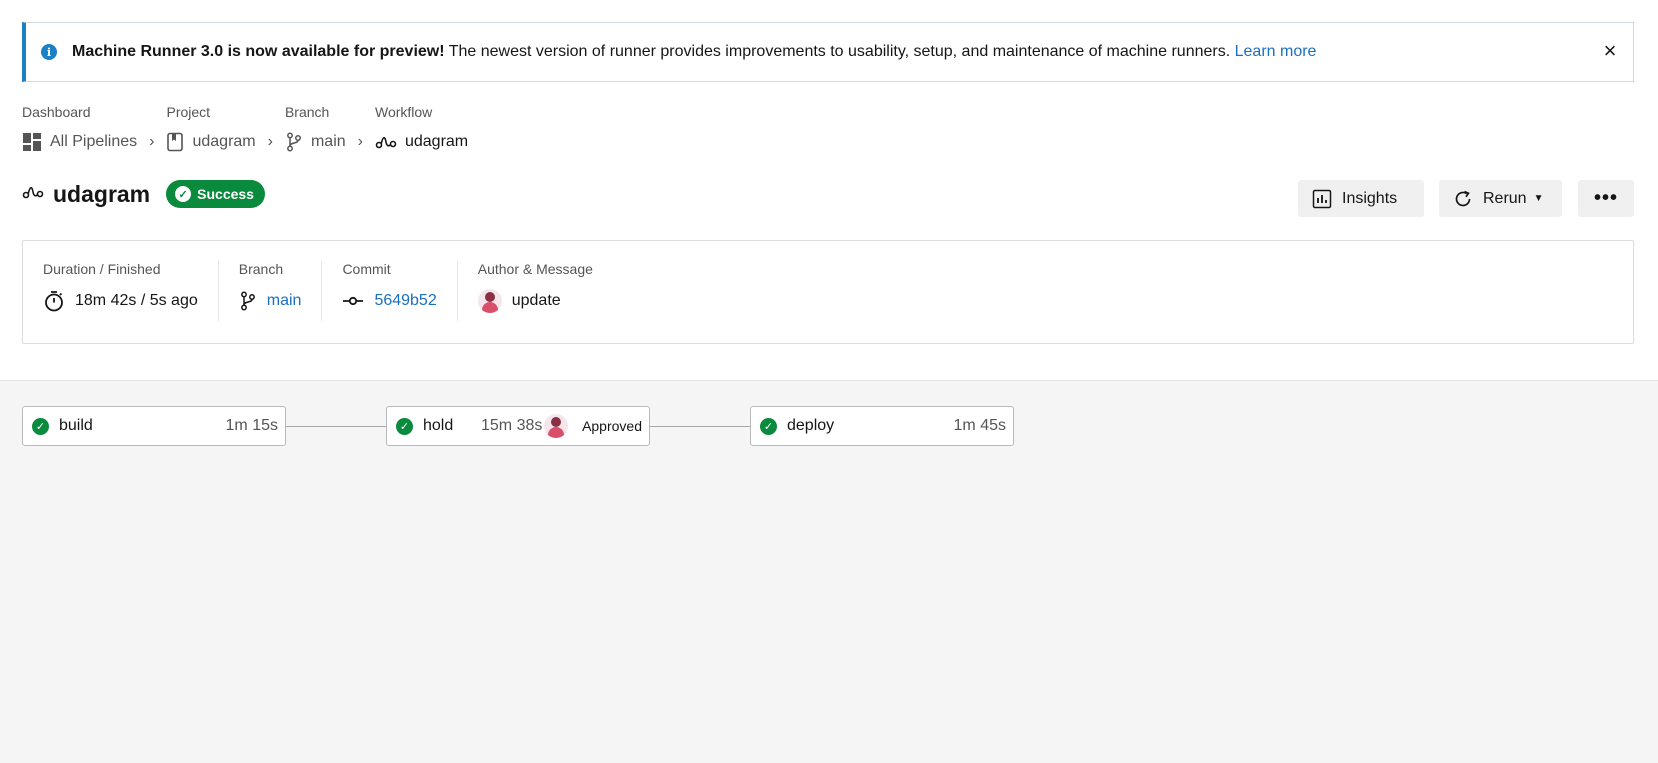 Image resolution: width=1658 pixels, height=763 pixels. I want to click on job-duration: 15m 38s, so click(512, 425).